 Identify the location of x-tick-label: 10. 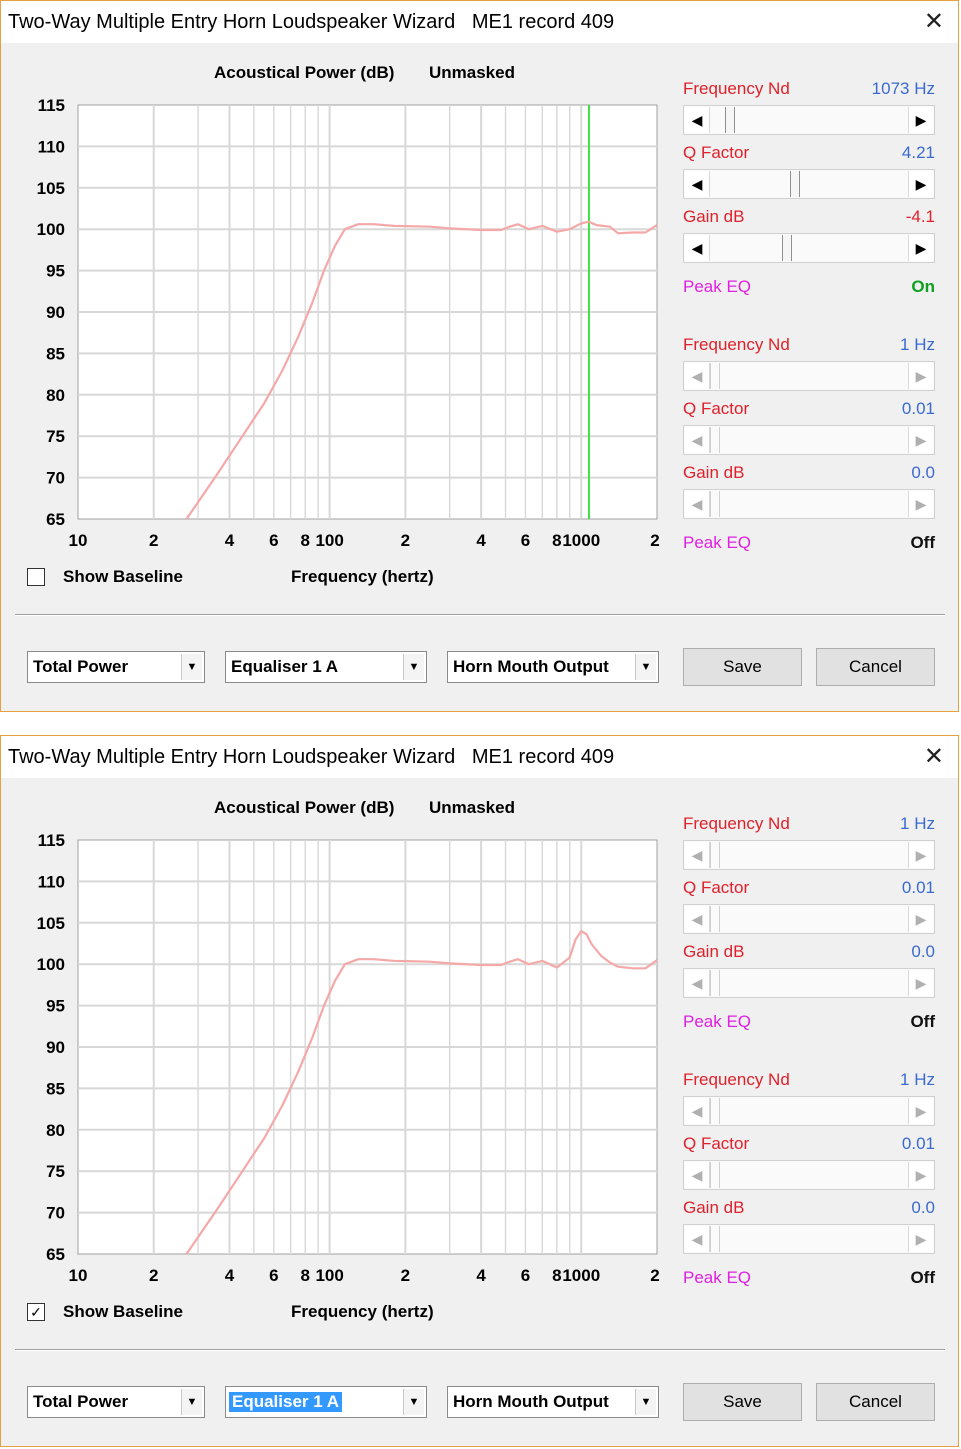
(78, 540).